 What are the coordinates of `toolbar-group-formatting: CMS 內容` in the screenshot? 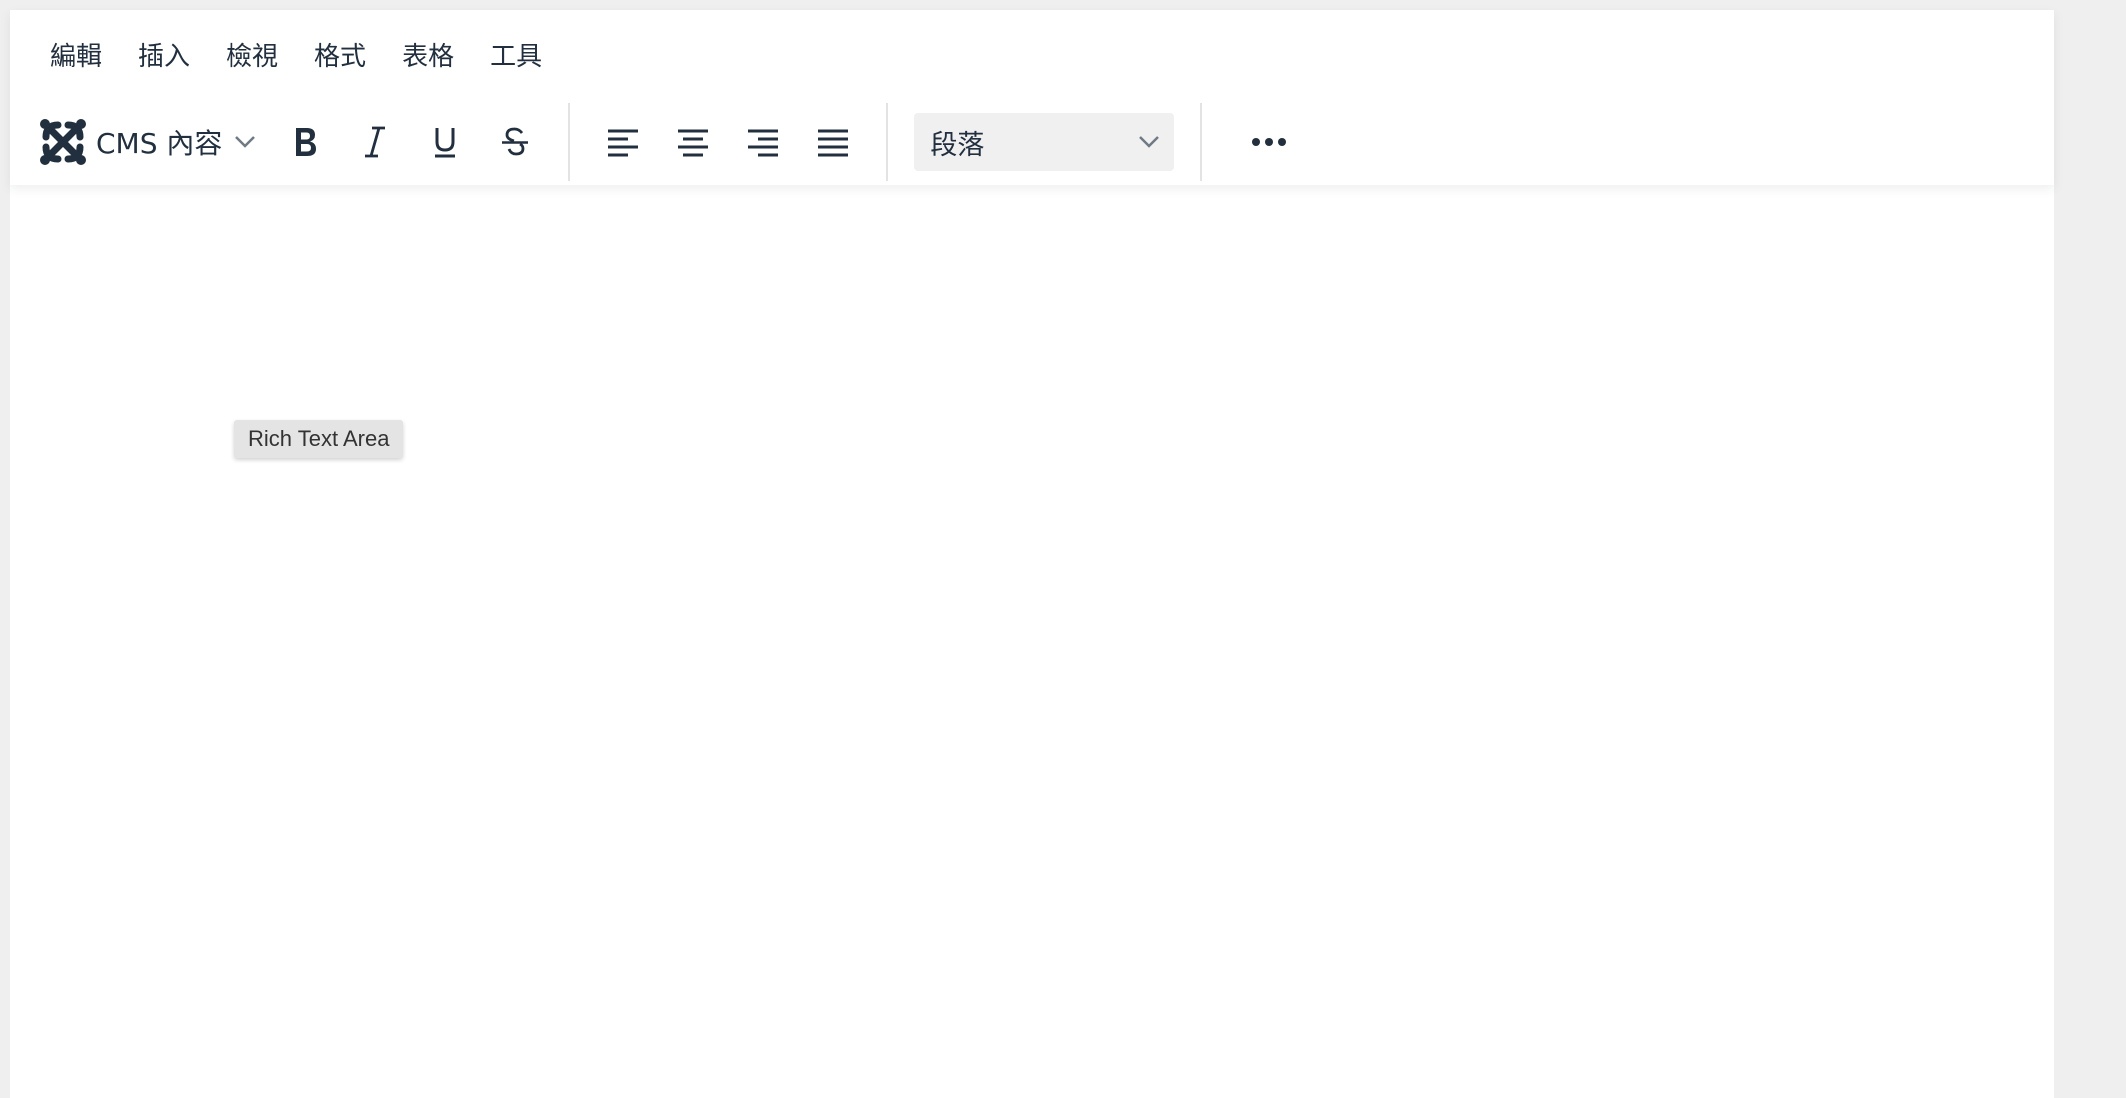 It's located at (294, 142).